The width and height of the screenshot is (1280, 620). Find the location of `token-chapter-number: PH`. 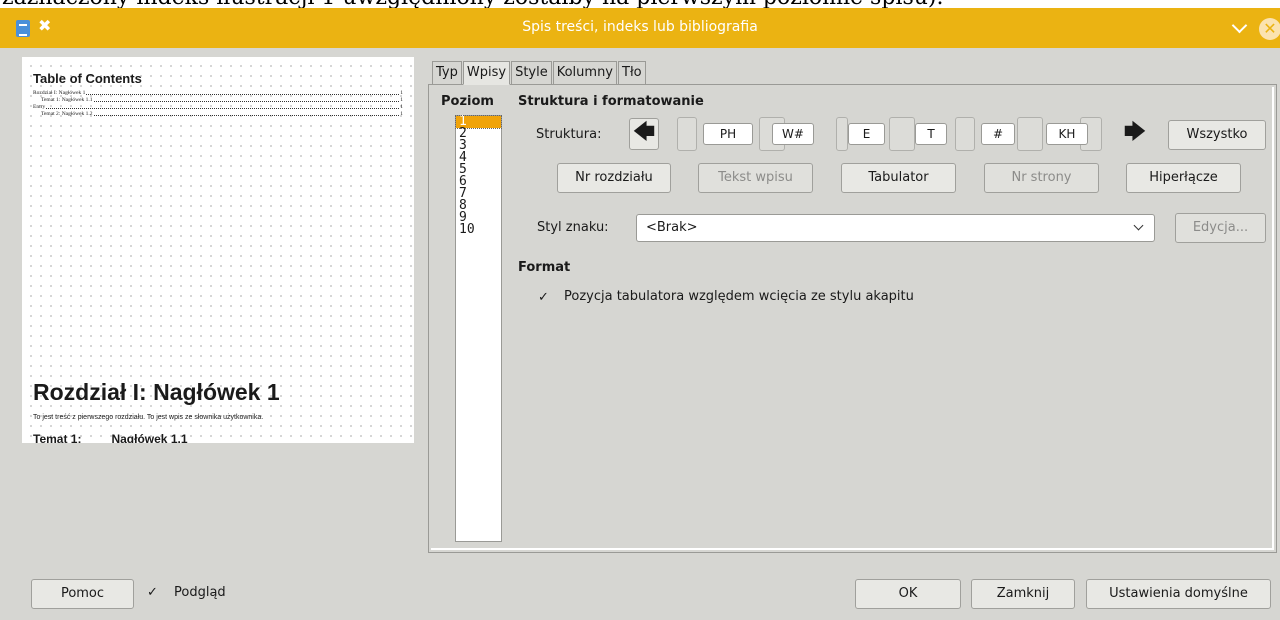

token-chapter-number: PH is located at coordinates (728, 134).